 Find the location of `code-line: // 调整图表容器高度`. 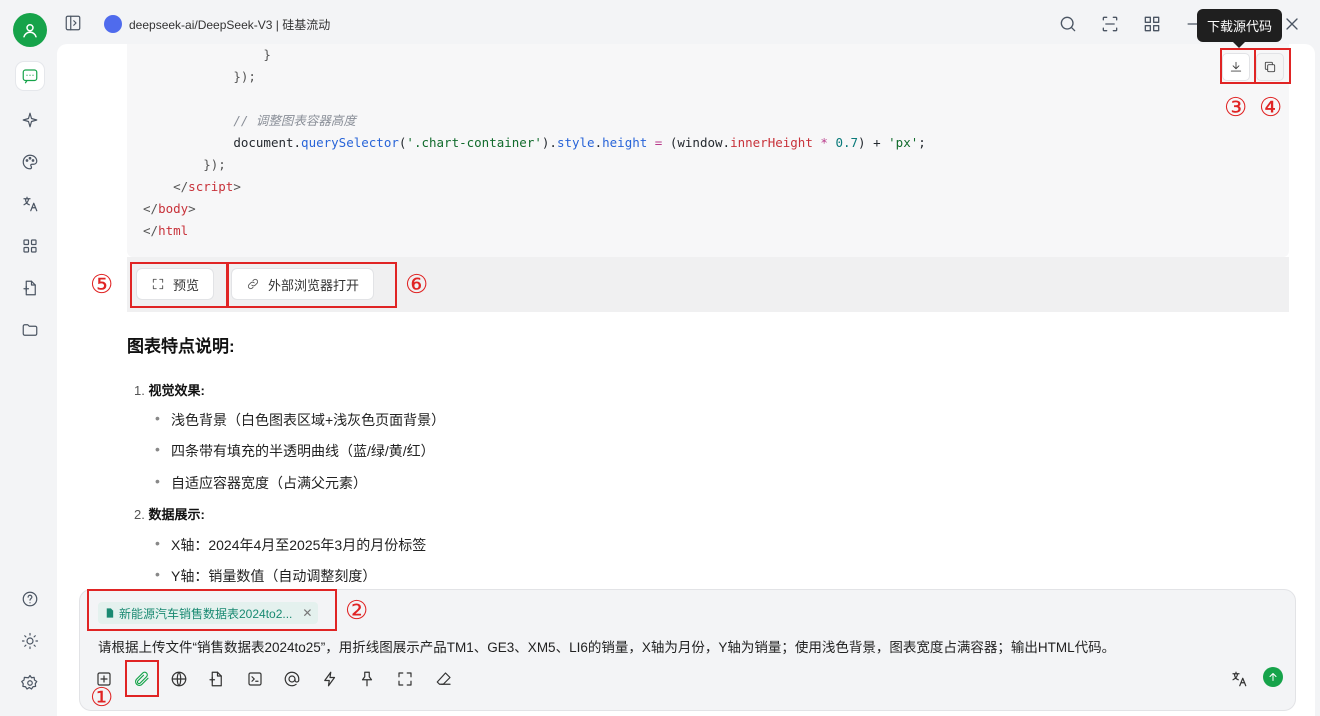

code-line: // 调整图表容器高度 is located at coordinates (294, 120).